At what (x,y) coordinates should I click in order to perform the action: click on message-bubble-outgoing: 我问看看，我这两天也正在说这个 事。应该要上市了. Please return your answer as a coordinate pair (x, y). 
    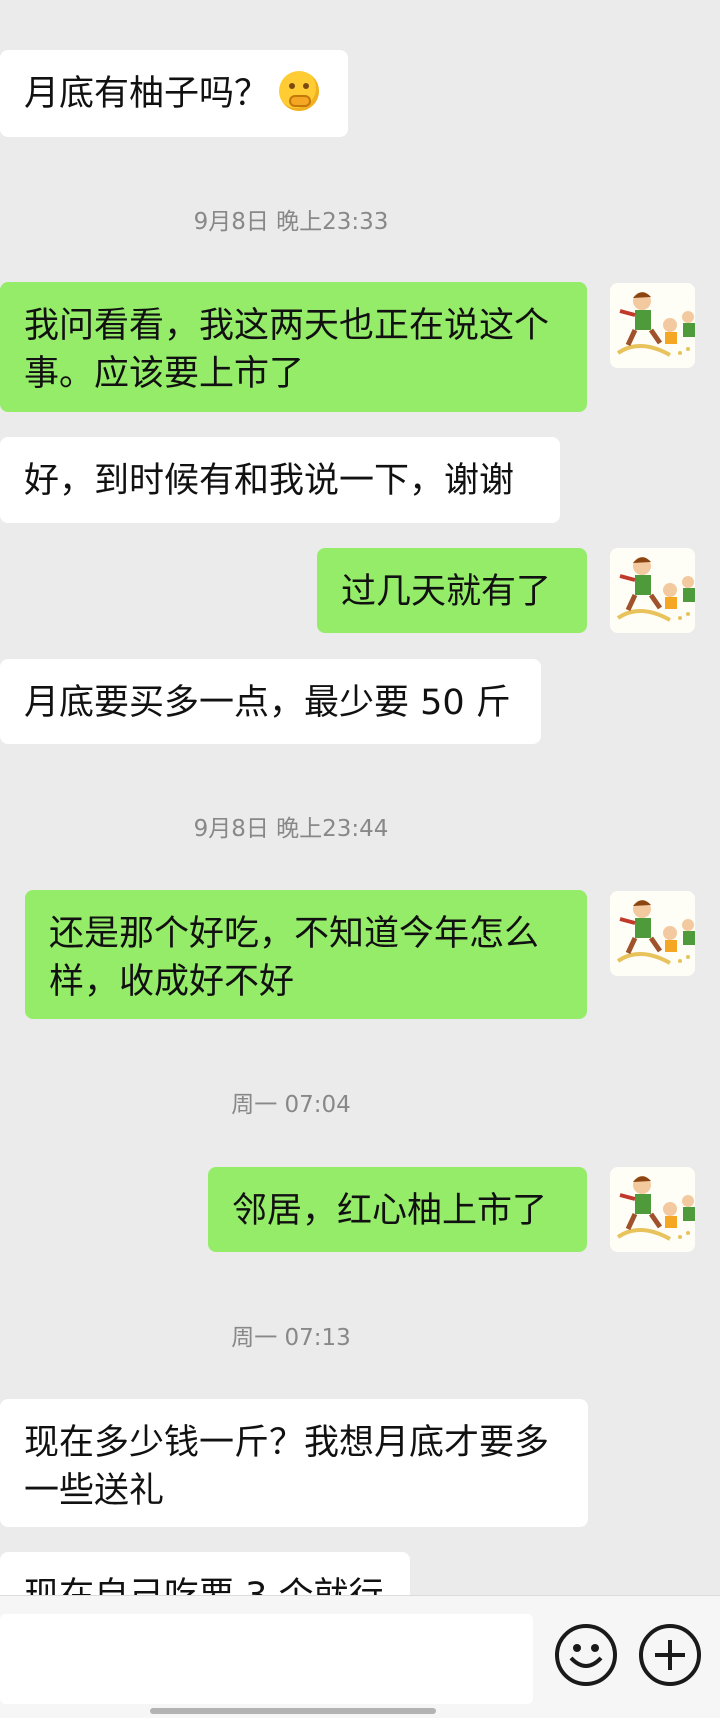
    Looking at the image, I should click on (293, 347).